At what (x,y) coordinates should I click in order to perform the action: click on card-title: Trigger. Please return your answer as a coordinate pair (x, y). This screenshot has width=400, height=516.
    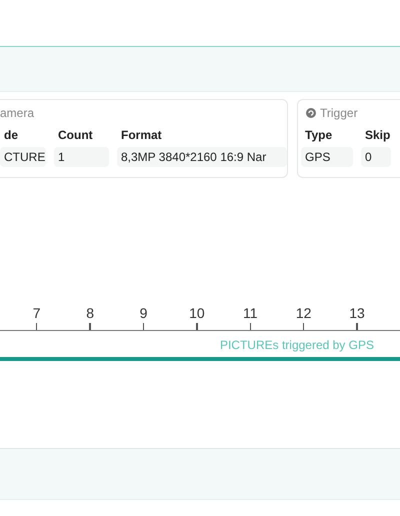
    Looking at the image, I should click on (339, 113).